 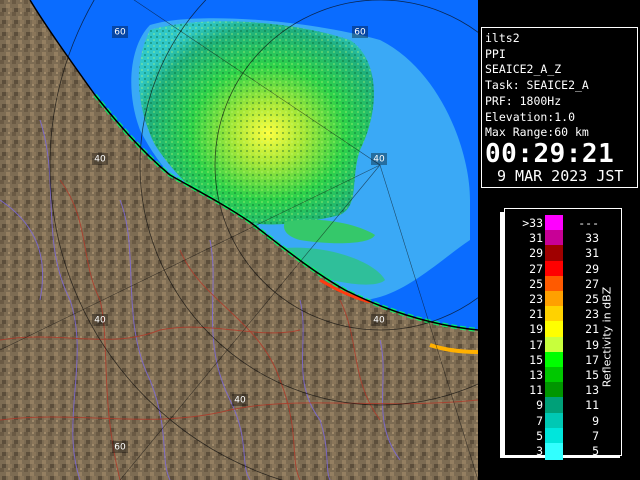 I want to click on station-name: ilts2, so click(x=502, y=38).